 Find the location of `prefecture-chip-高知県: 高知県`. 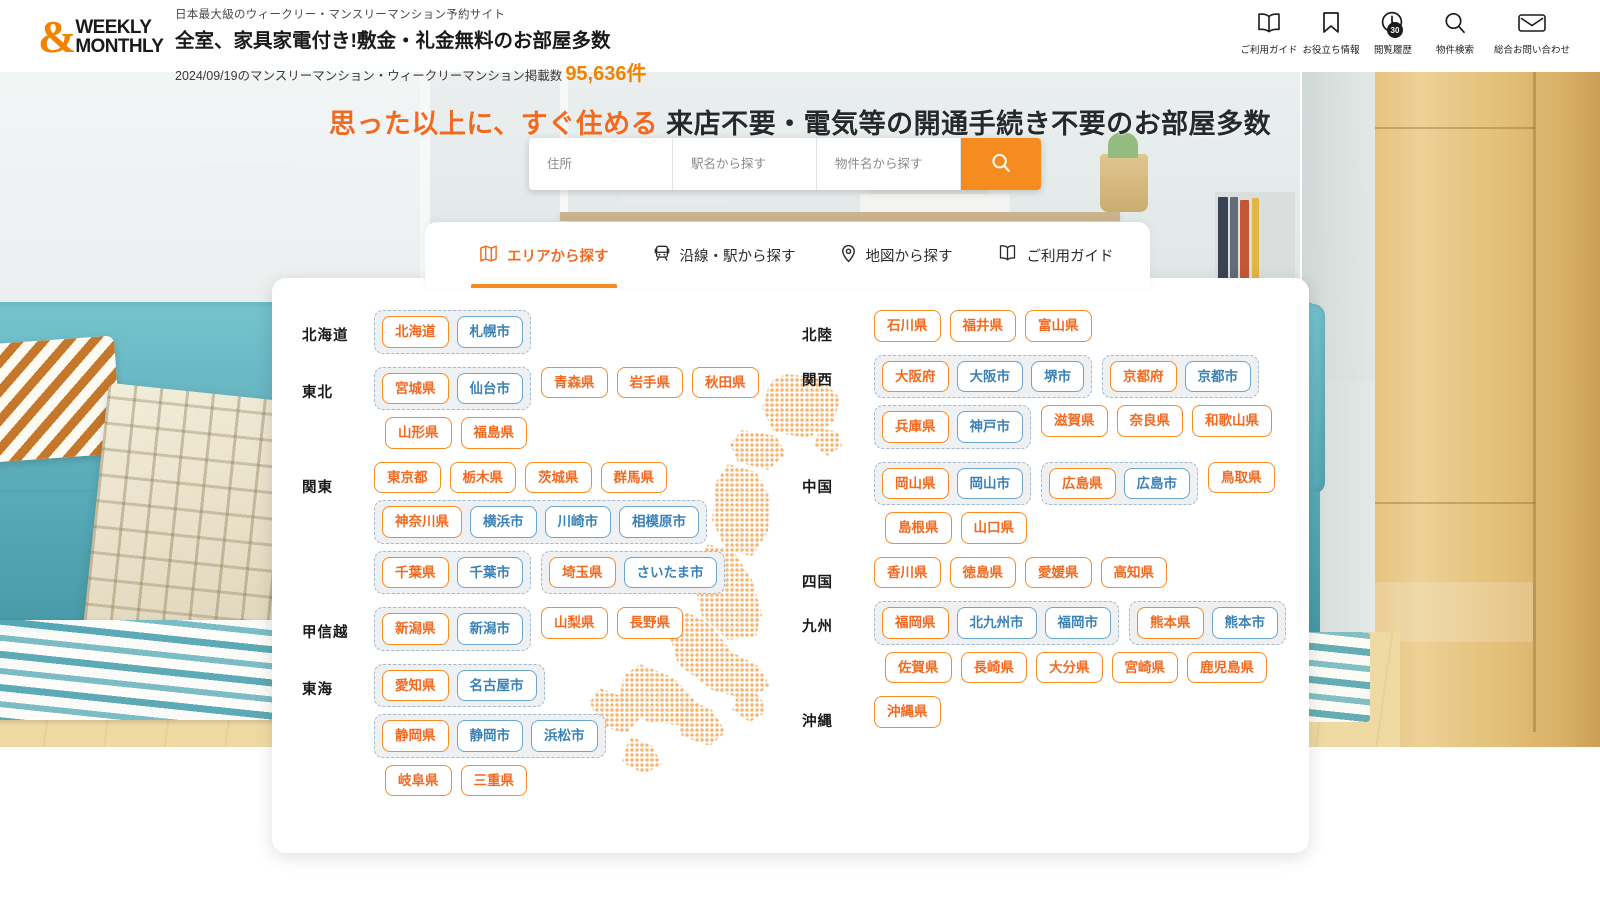

prefecture-chip-高知県: 高知県 is located at coordinates (1133, 572).